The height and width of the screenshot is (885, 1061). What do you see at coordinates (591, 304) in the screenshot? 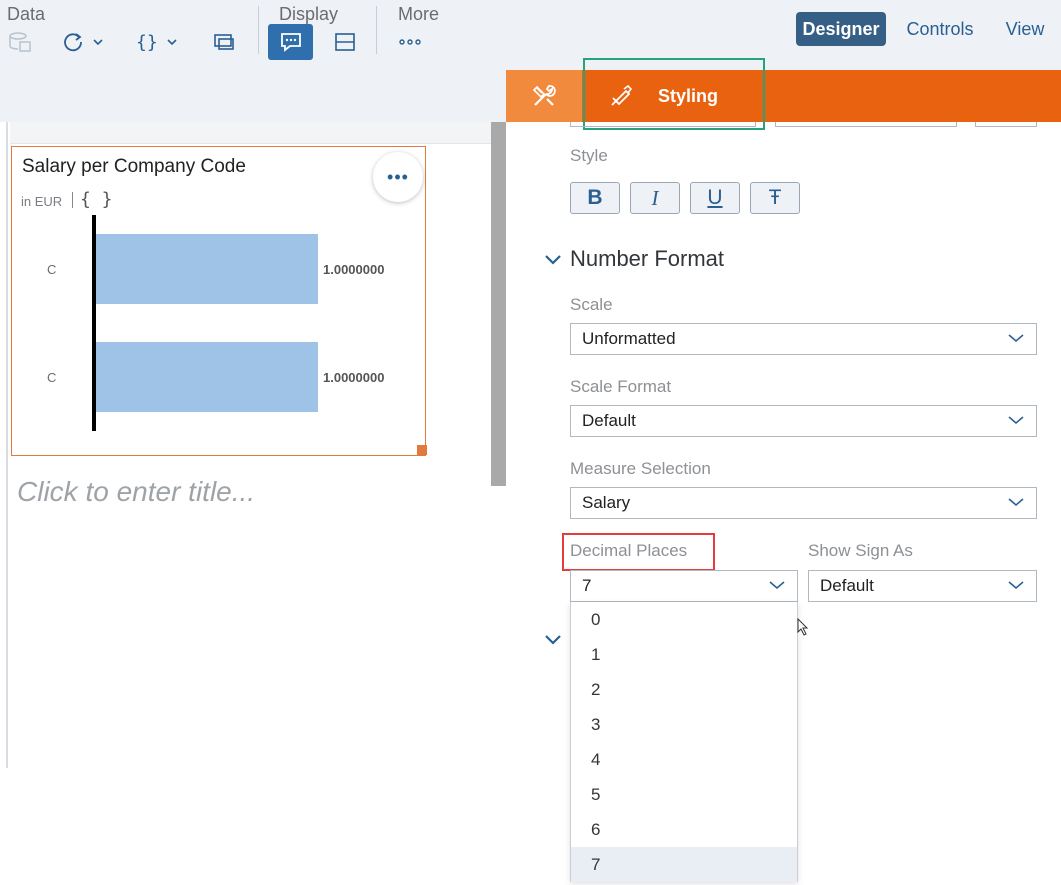
I see `scale-label: Scale` at bounding box center [591, 304].